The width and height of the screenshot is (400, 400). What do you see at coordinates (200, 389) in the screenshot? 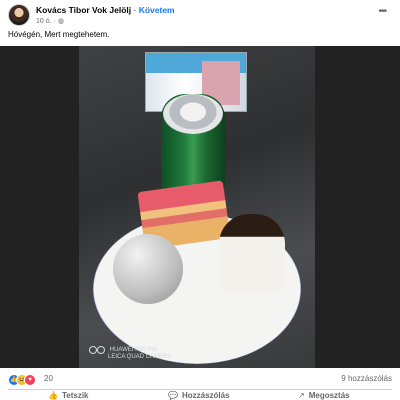
I see `actions-divider` at bounding box center [200, 389].